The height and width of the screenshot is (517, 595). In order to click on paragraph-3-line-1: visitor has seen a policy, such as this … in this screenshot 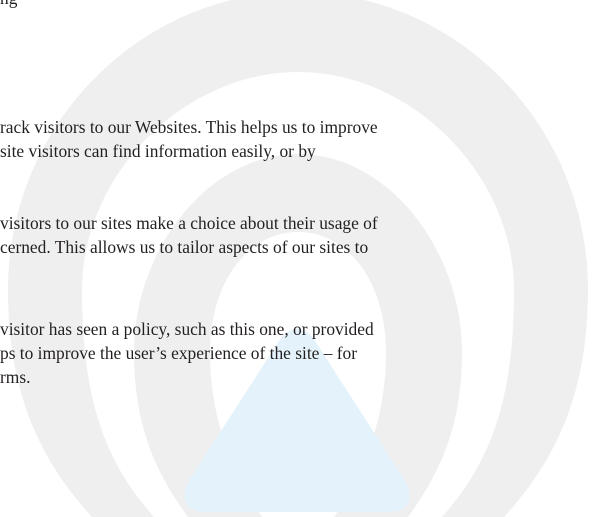, I will do `click(187, 329)`.